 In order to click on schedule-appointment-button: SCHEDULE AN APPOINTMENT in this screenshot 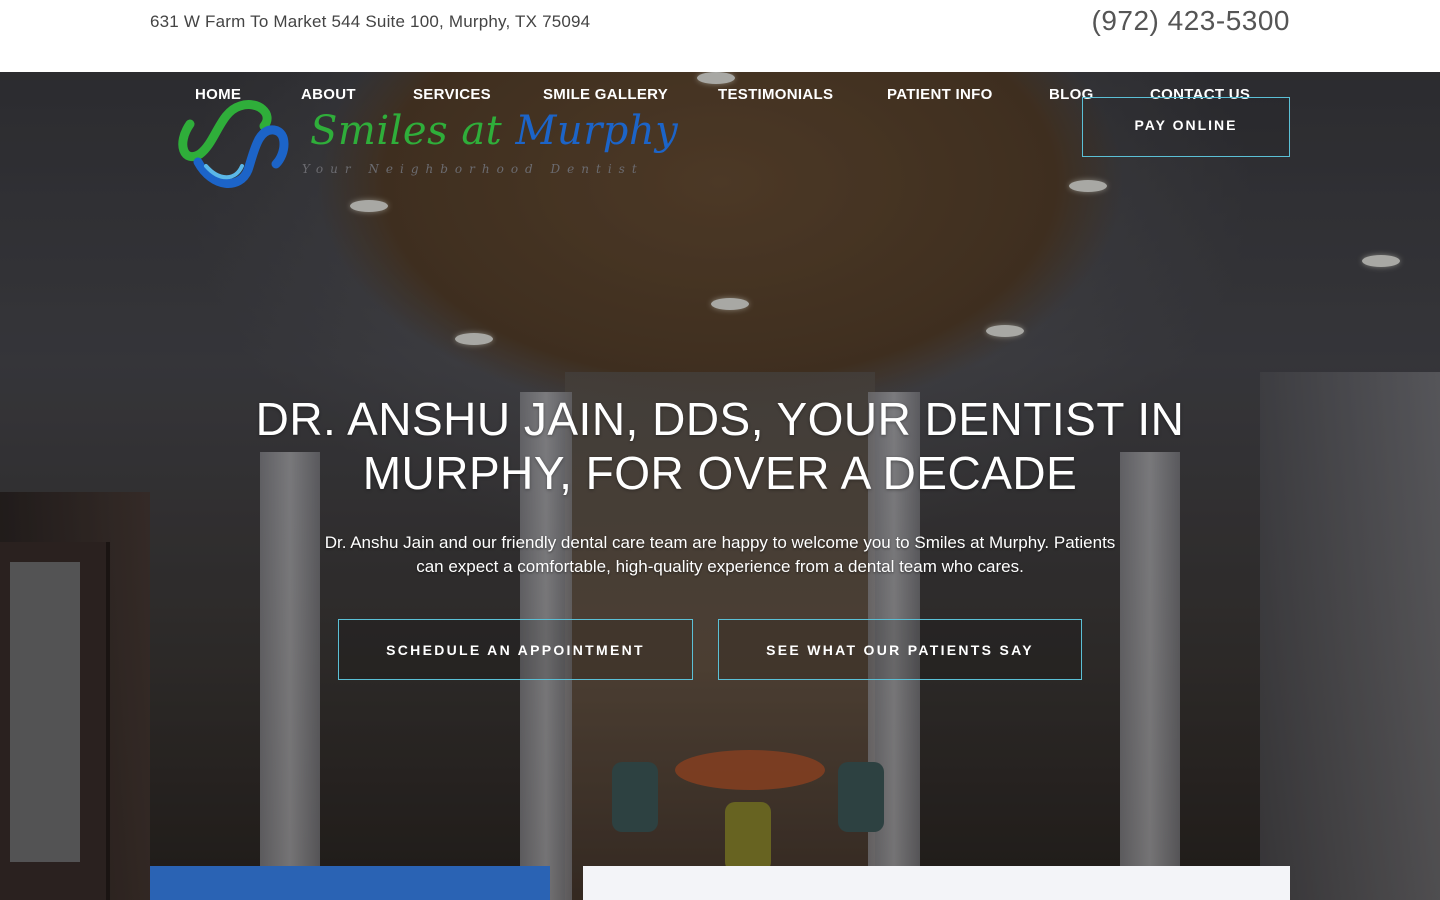, I will do `click(515, 649)`.